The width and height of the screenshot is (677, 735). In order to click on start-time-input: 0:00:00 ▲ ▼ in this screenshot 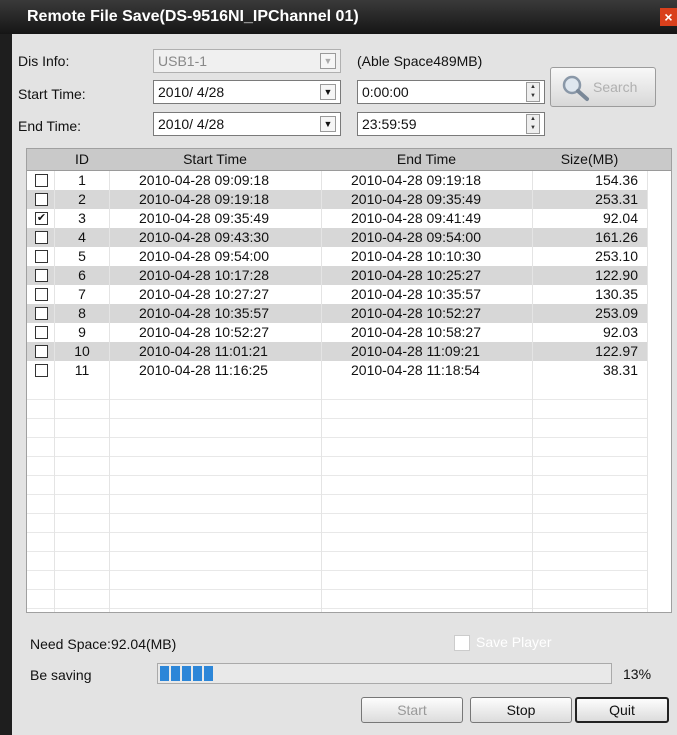, I will do `click(451, 92)`.